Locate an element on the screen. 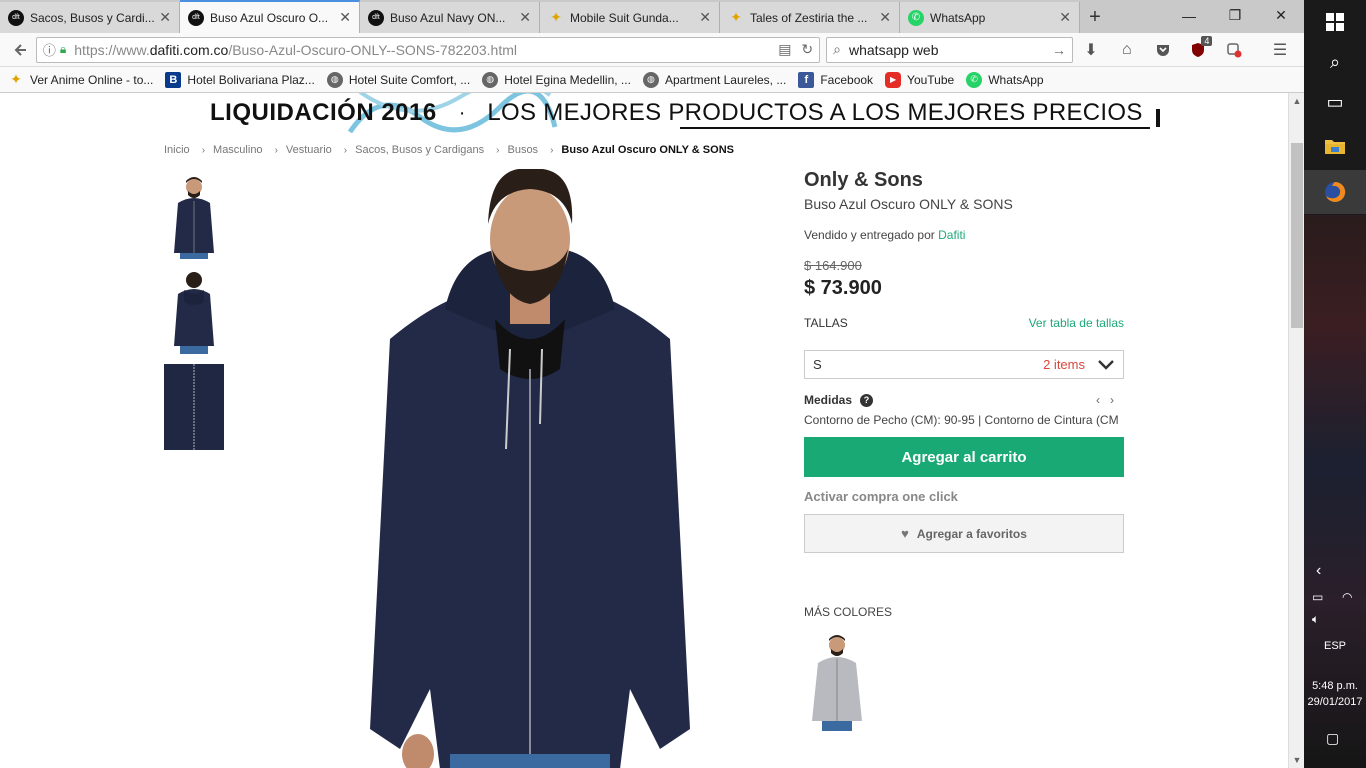  add-to-favorites-button: ♥ Agregar a favoritos is located at coordinates (964, 533).